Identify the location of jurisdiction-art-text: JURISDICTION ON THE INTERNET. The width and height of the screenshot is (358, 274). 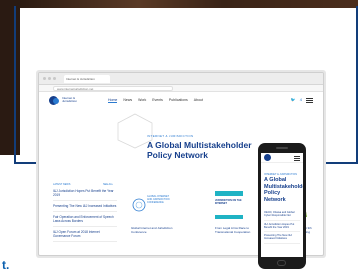
(228, 202).